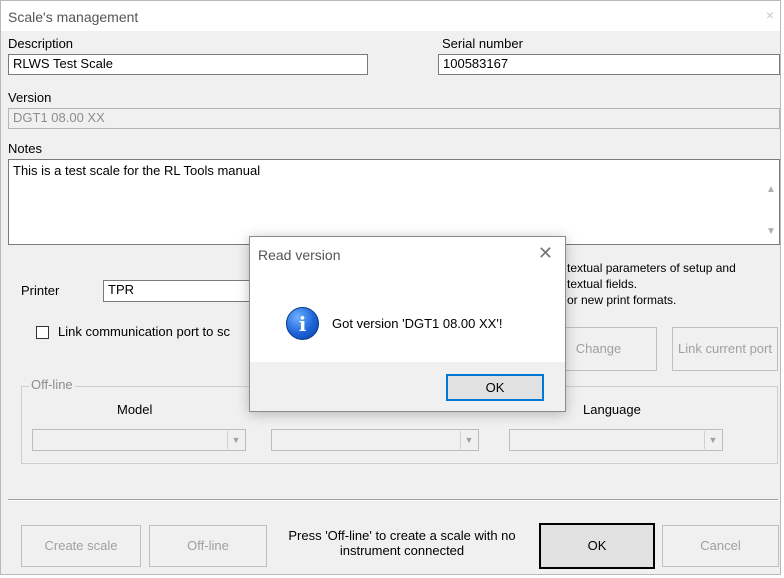 The width and height of the screenshot is (784, 578). Describe the element at coordinates (393, 500) in the screenshot. I see `footer-separator` at that location.